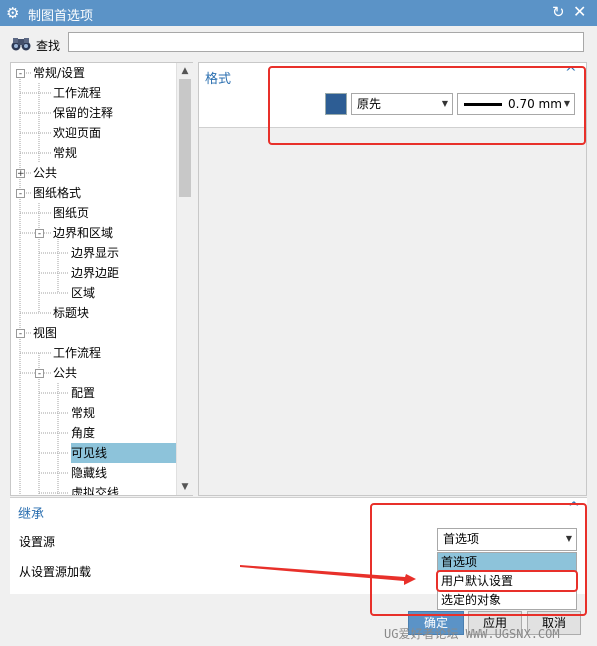 The height and width of the screenshot is (646, 597). What do you see at coordinates (328, 575) in the screenshot?
I see `annotation-arrow` at bounding box center [328, 575].